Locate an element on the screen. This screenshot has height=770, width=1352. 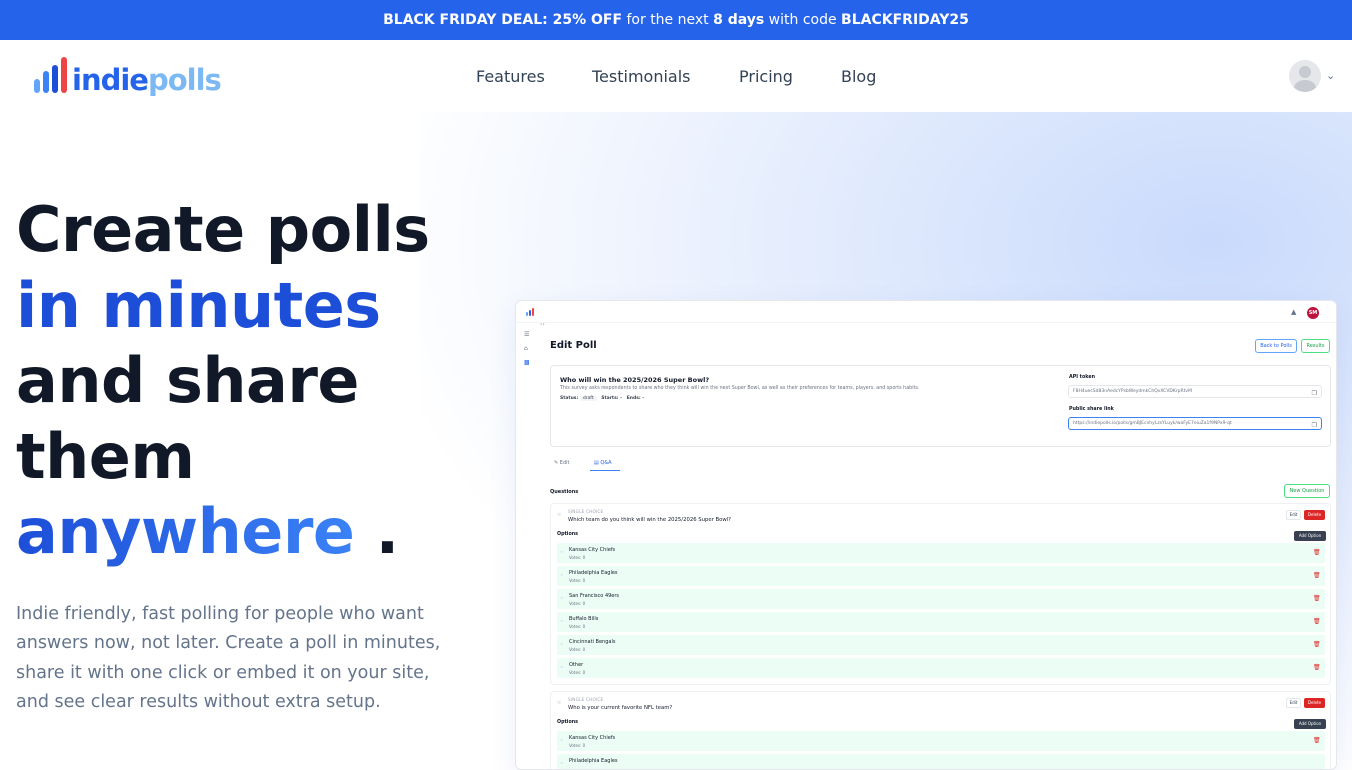
hero-line-2: in minutes is located at coordinates (198, 305).